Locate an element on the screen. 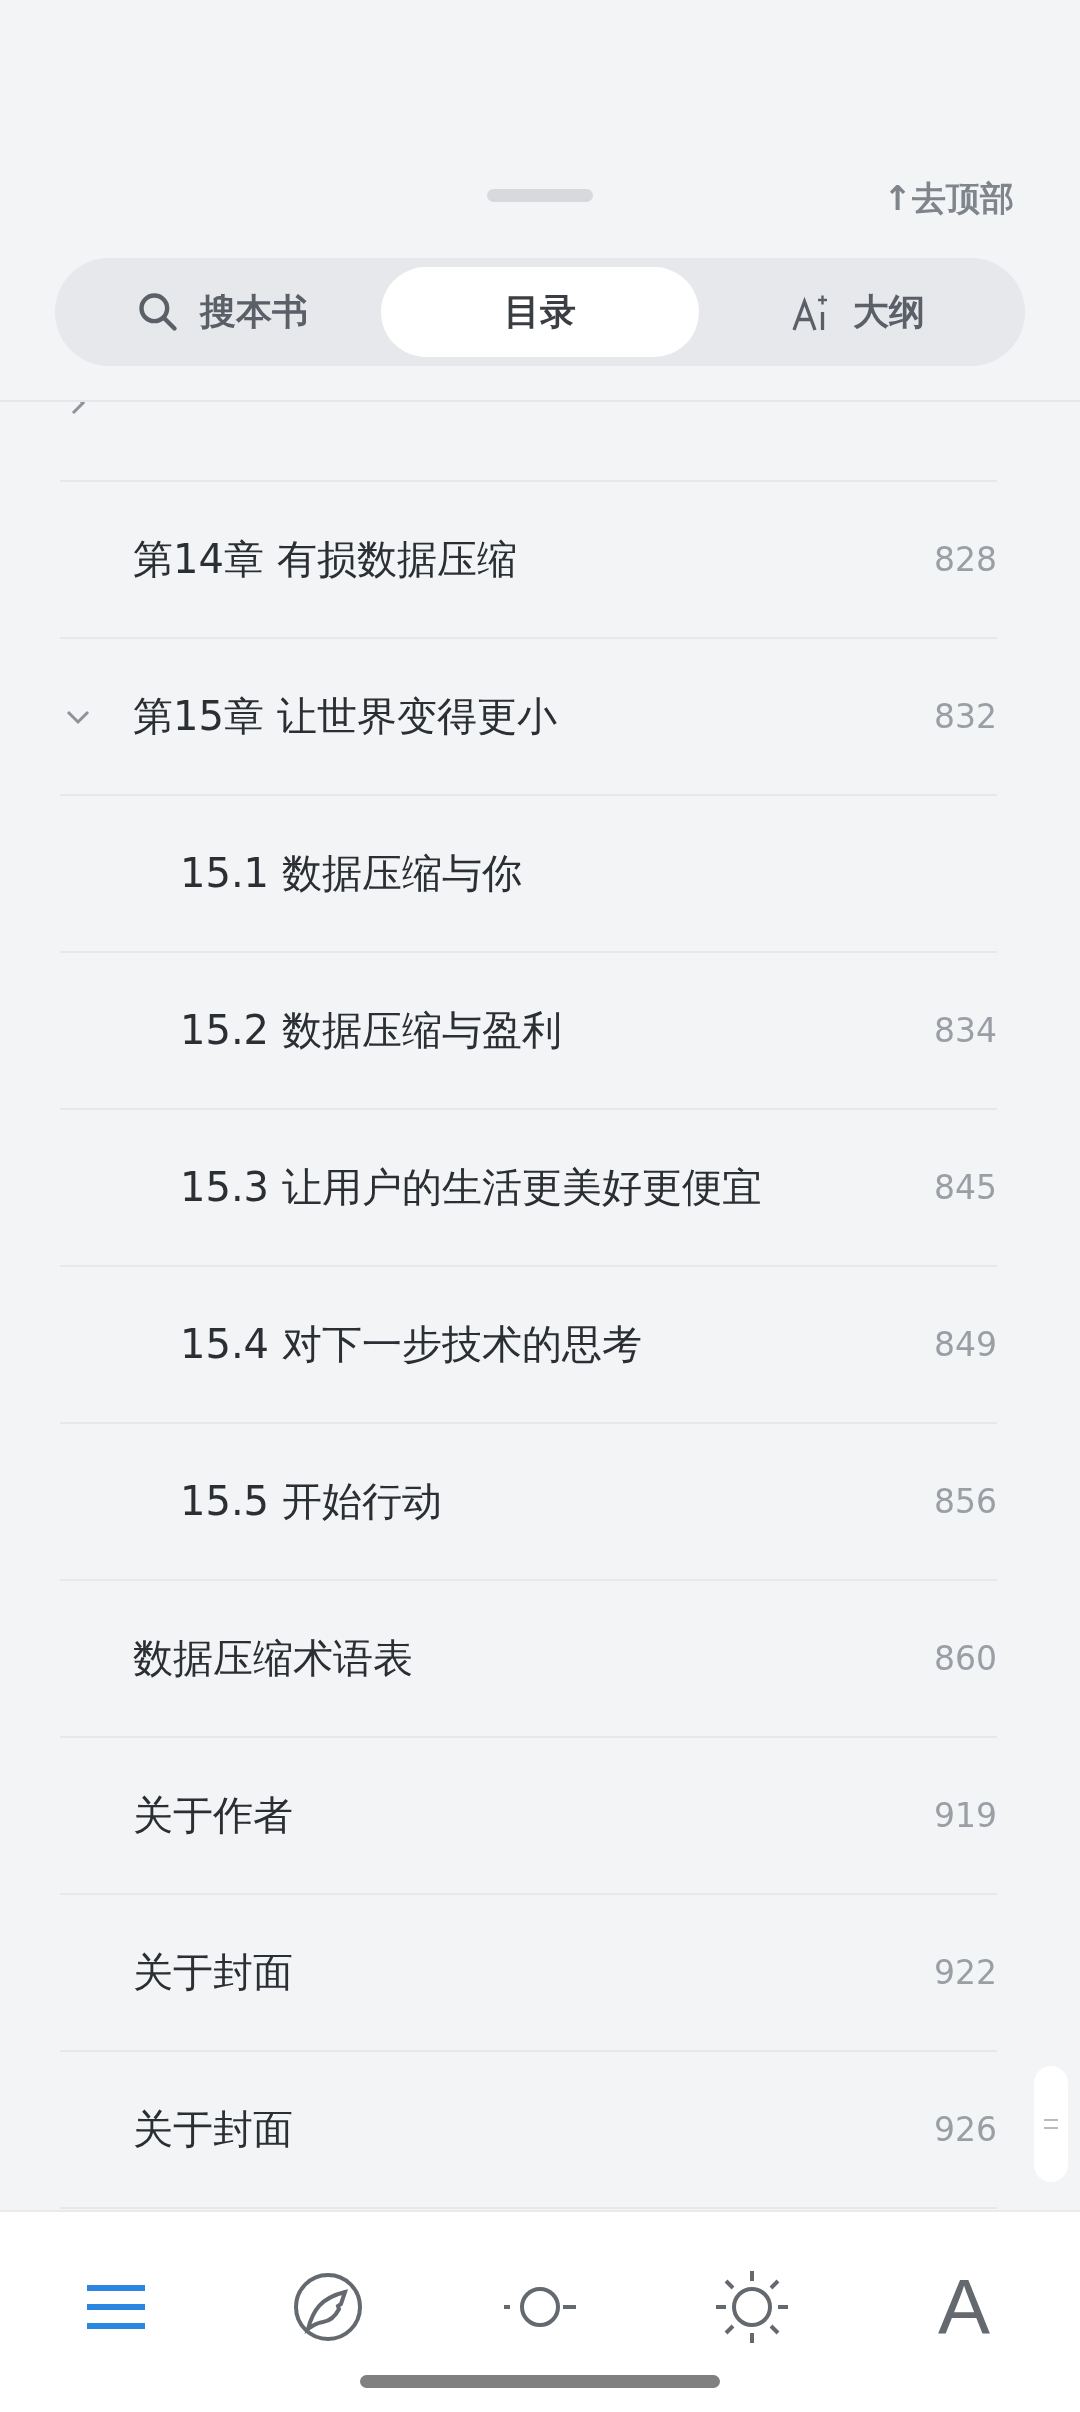 The image size is (1080, 2412). toc-entry: 数据压缩术语表 is located at coordinates (533, 1658).